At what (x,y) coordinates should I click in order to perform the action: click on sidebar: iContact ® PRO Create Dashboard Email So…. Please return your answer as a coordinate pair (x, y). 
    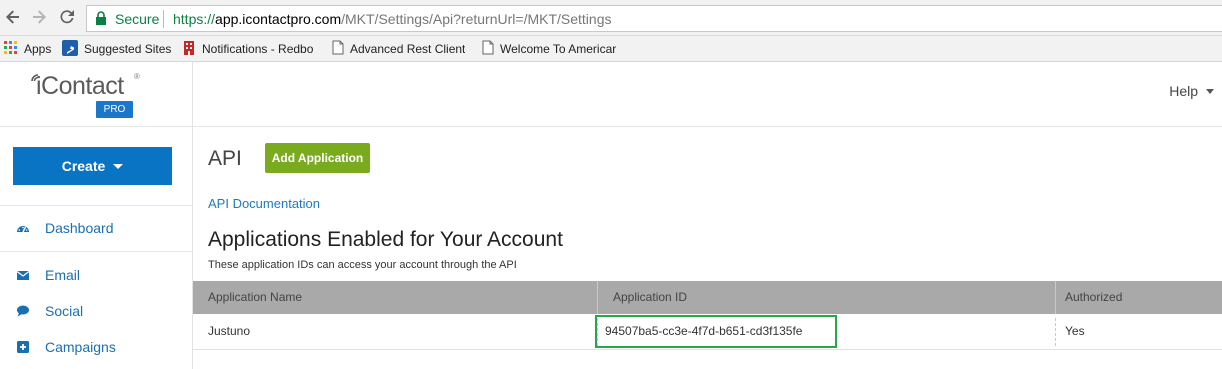
    Looking at the image, I should click on (96, 215).